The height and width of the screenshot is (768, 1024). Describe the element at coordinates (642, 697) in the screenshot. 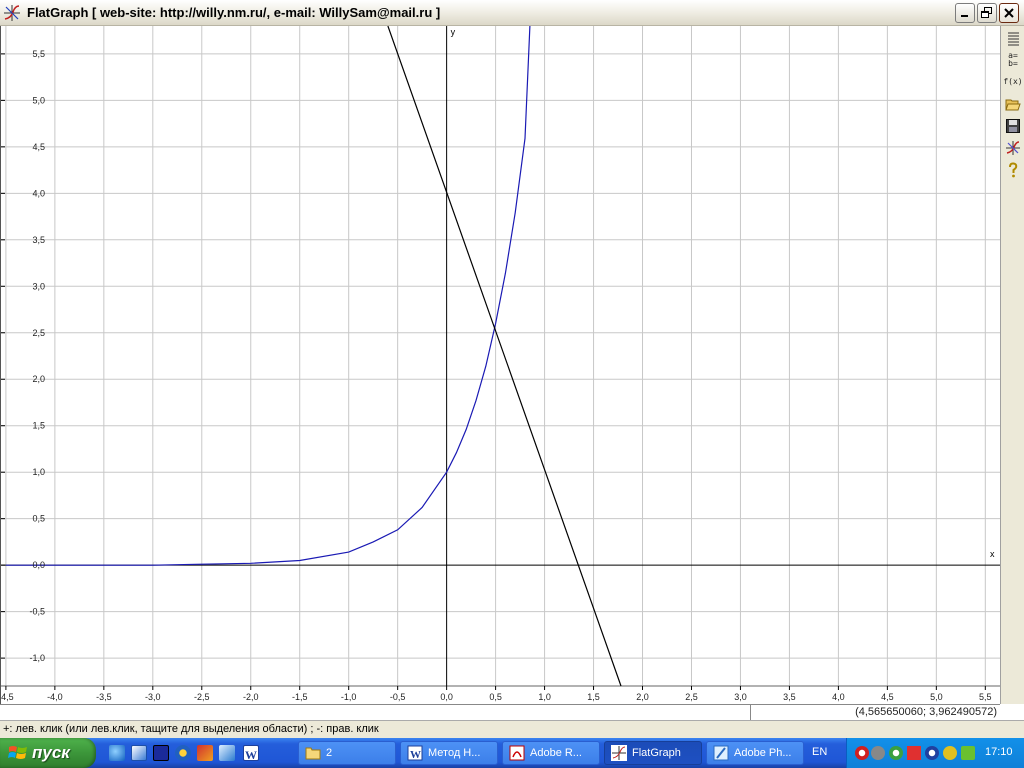

I see `x-tick-label: 2,0` at that location.